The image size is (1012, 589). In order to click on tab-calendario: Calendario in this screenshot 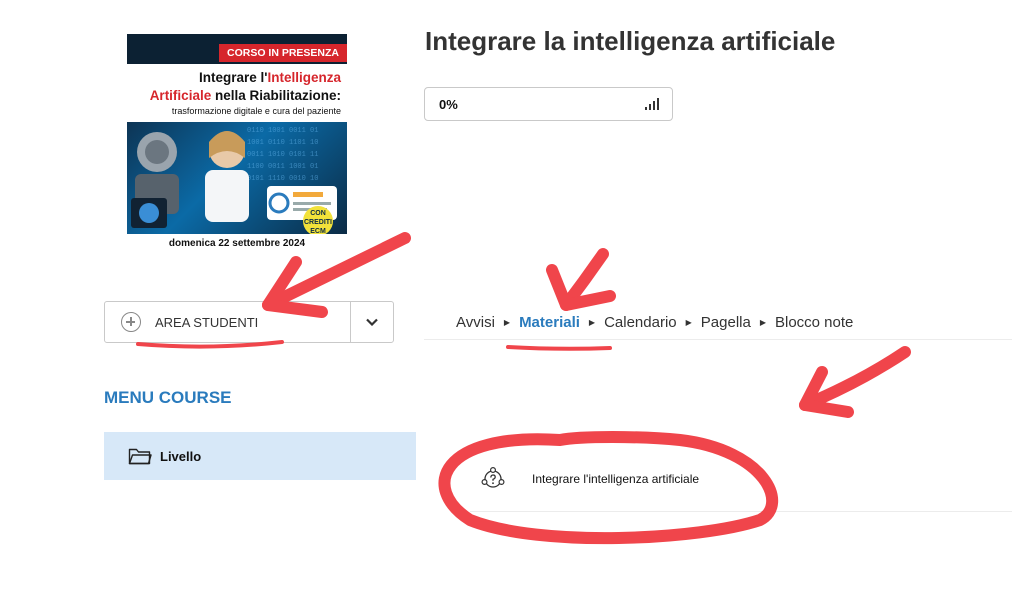, I will do `click(640, 322)`.